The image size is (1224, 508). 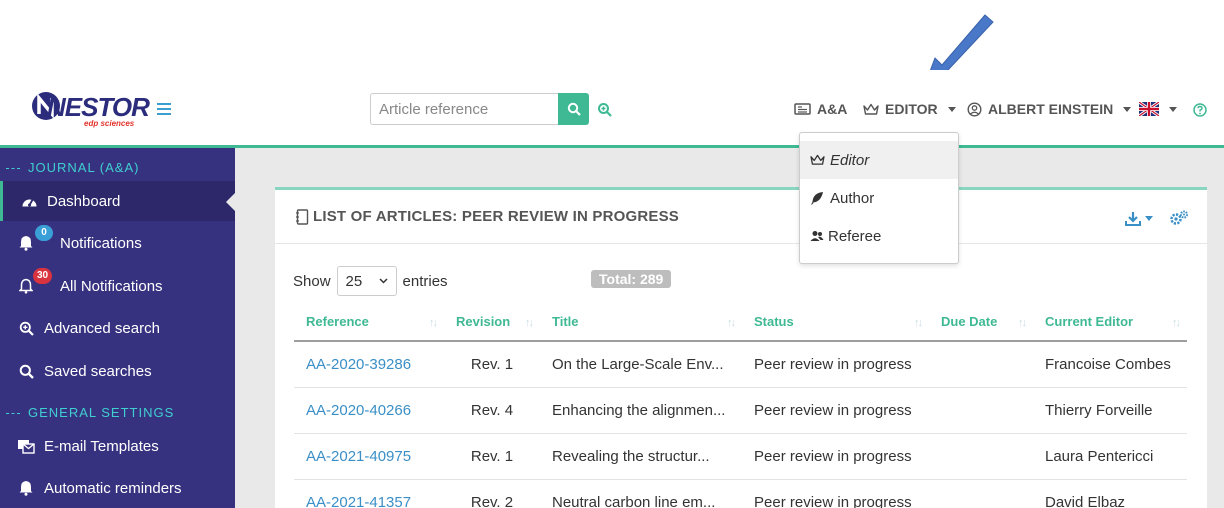 What do you see at coordinates (312, 281) in the screenshot?
I see `show-label: Show` at bounding box center [312, 281].